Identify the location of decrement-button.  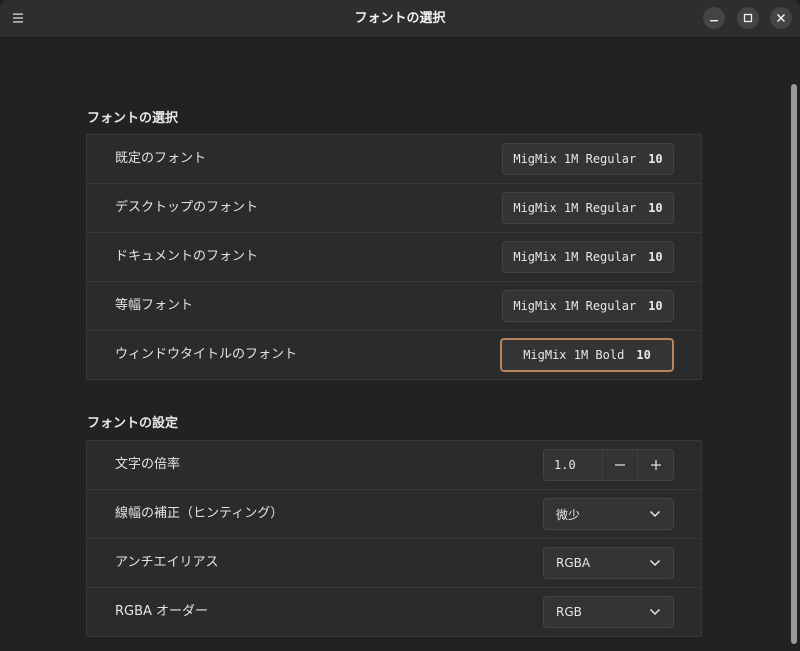
(619, 465).